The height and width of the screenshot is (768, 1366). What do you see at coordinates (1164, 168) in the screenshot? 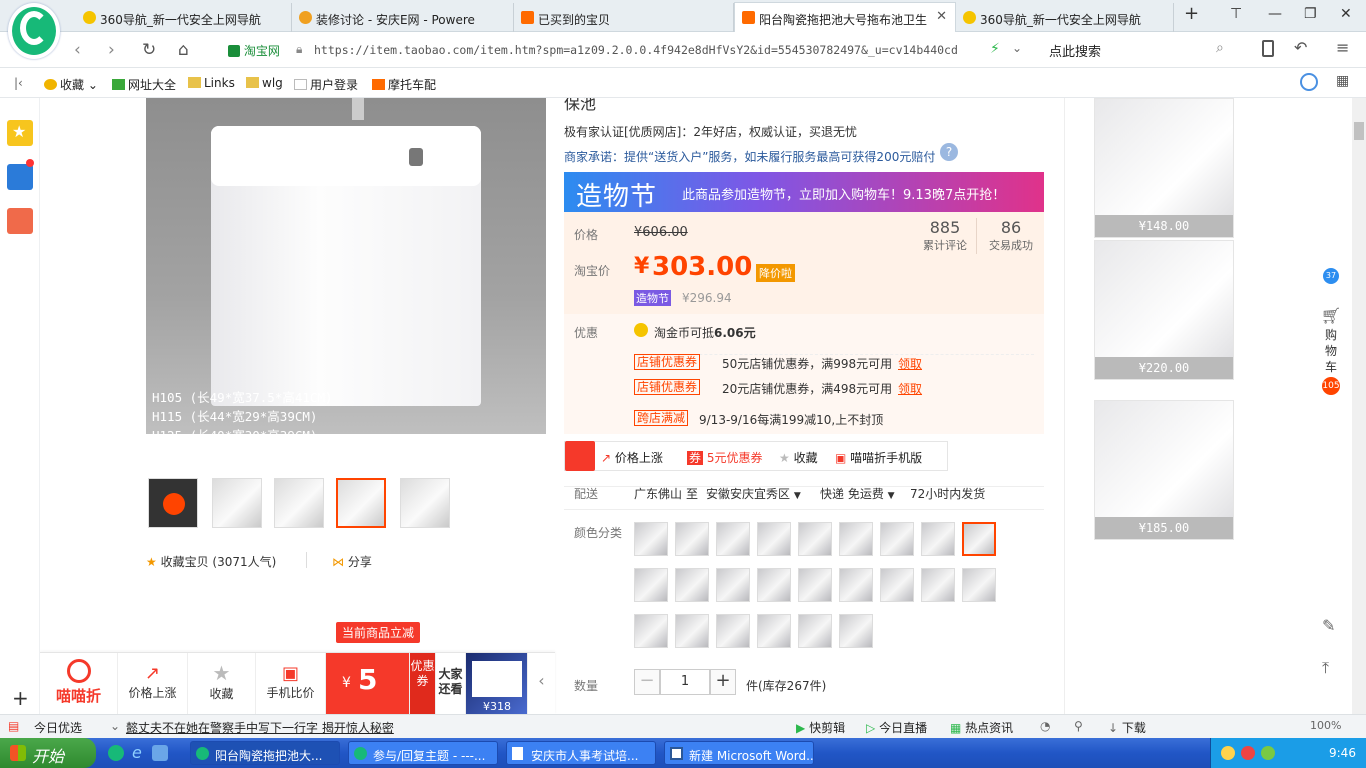
I see `side-product: ¥148.00` at bounding box center [1164, 168].